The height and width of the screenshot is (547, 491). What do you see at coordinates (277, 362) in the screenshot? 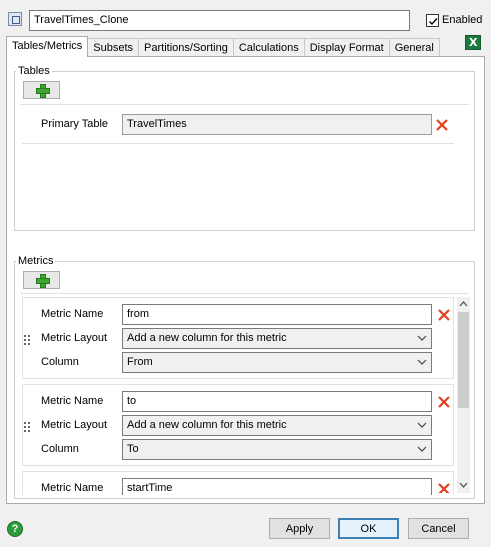
I see `column-select: From` at bounding box center [277, 362].